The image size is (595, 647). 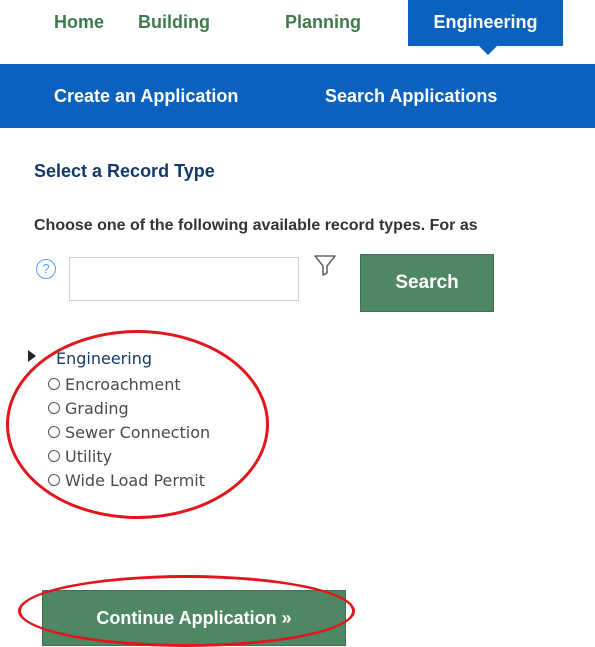 What do you see at coordinates (485, 23) in the screenshot?
I see `tab-engineering: Engineering` at bounding box center [485, 23].